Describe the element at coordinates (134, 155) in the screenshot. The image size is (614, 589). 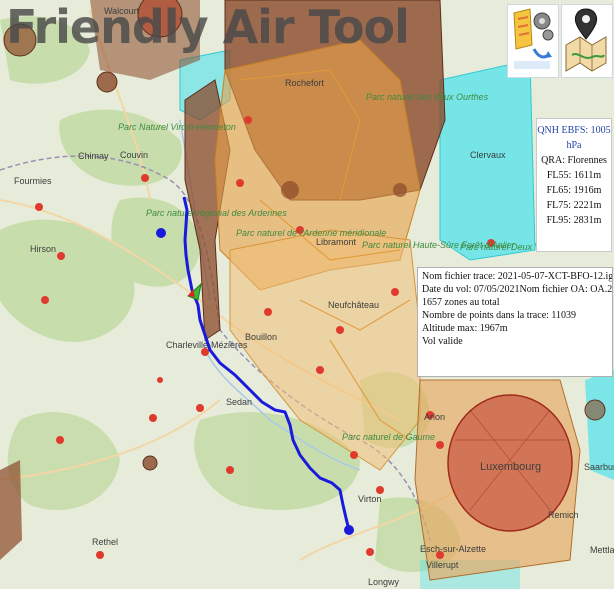
I see `svg-text: Couvin` at that location.